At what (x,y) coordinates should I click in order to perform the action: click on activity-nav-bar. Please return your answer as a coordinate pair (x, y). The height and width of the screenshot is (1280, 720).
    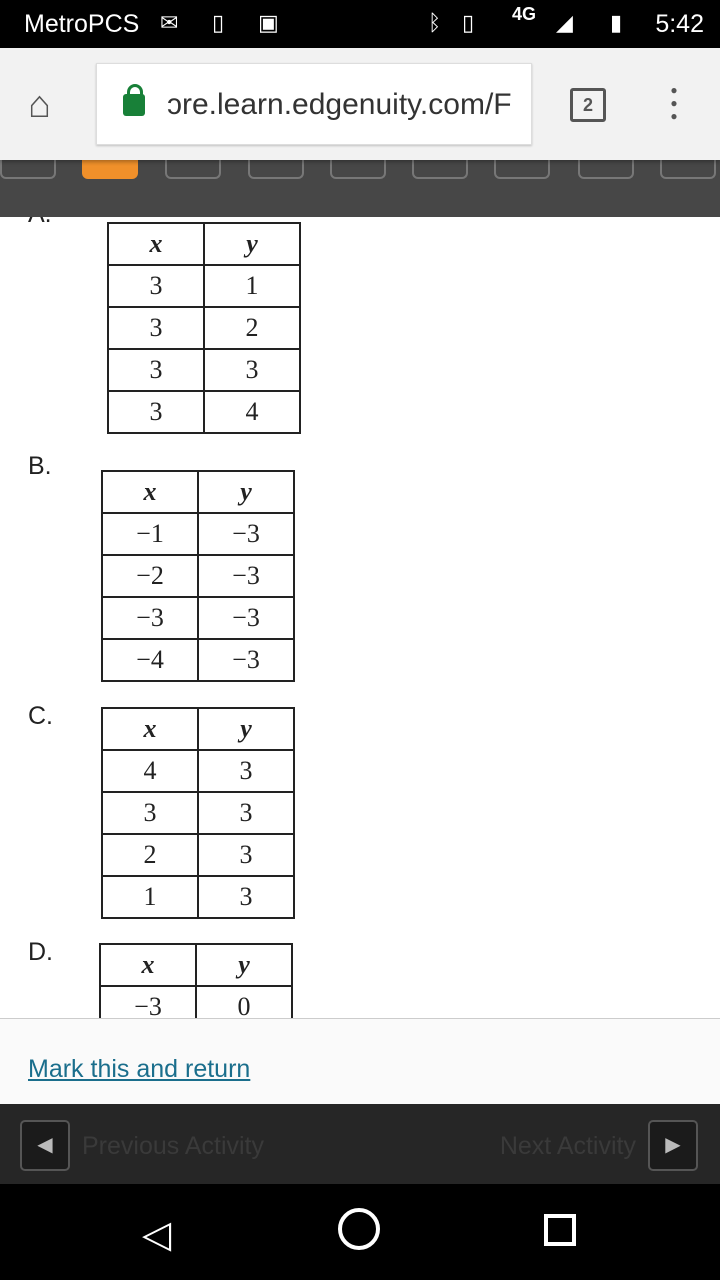
    Looking at the image, I should click on (360, 188).